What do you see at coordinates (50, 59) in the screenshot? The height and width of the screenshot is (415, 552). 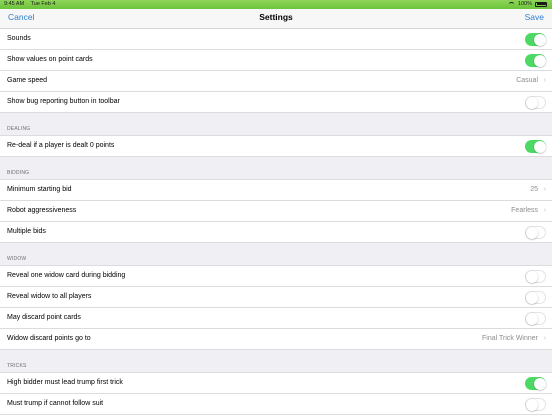 I see `setting-label: Show values on point cards` at bounding box center [50, 59].